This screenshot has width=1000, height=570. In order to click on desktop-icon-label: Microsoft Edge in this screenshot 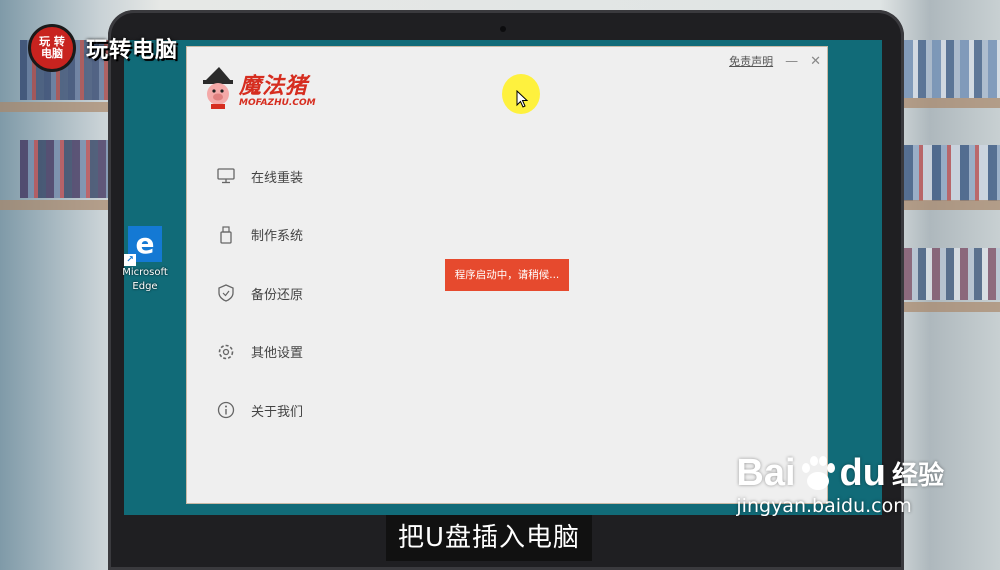, I will do `click(145, 279)`.